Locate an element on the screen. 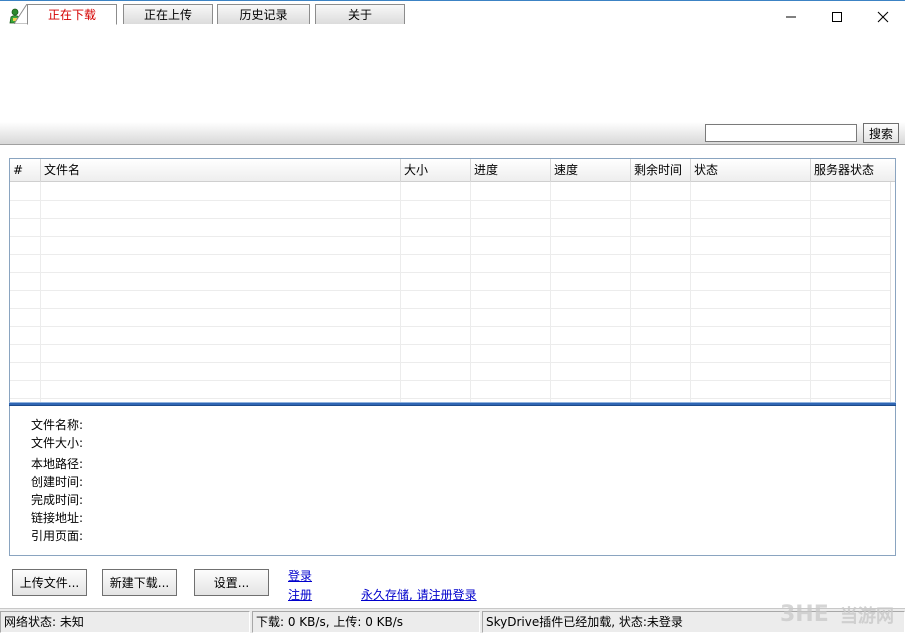 The width and height of the screenshot is (905, 633). watermark-logo: 3HE 当游网 is located at coordinates (840, 612).